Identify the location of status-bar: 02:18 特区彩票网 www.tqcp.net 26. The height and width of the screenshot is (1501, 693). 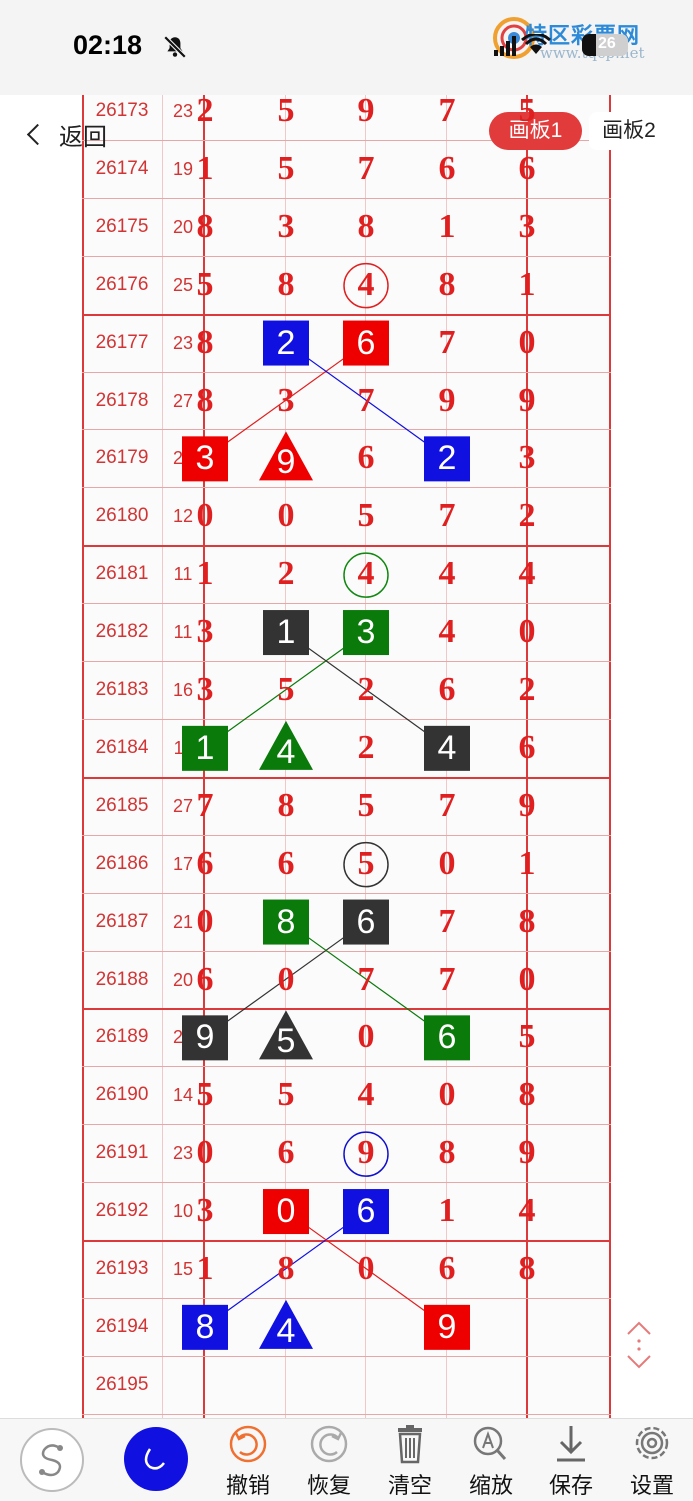
(346, 47).